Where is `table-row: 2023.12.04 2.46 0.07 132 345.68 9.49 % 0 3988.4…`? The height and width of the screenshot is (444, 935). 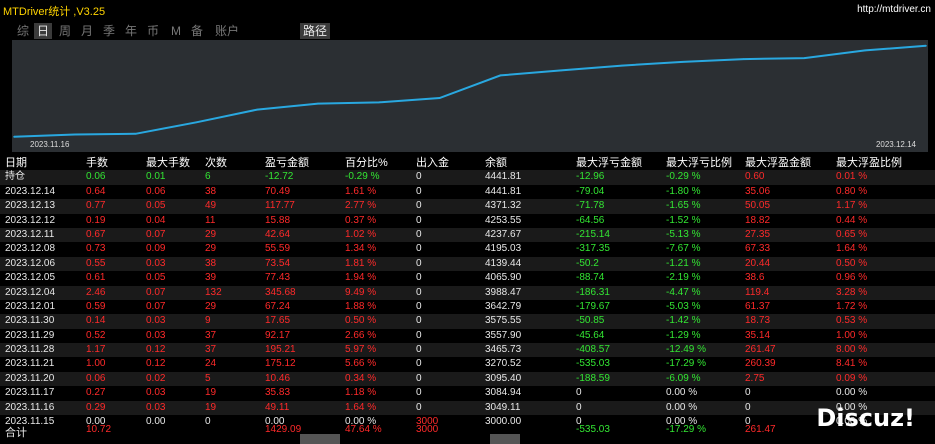
table-row: 2023.12.04 2.46 0.07 132 345.68 9.49 % 0 3988.4… is located at coordinates (467, 292).